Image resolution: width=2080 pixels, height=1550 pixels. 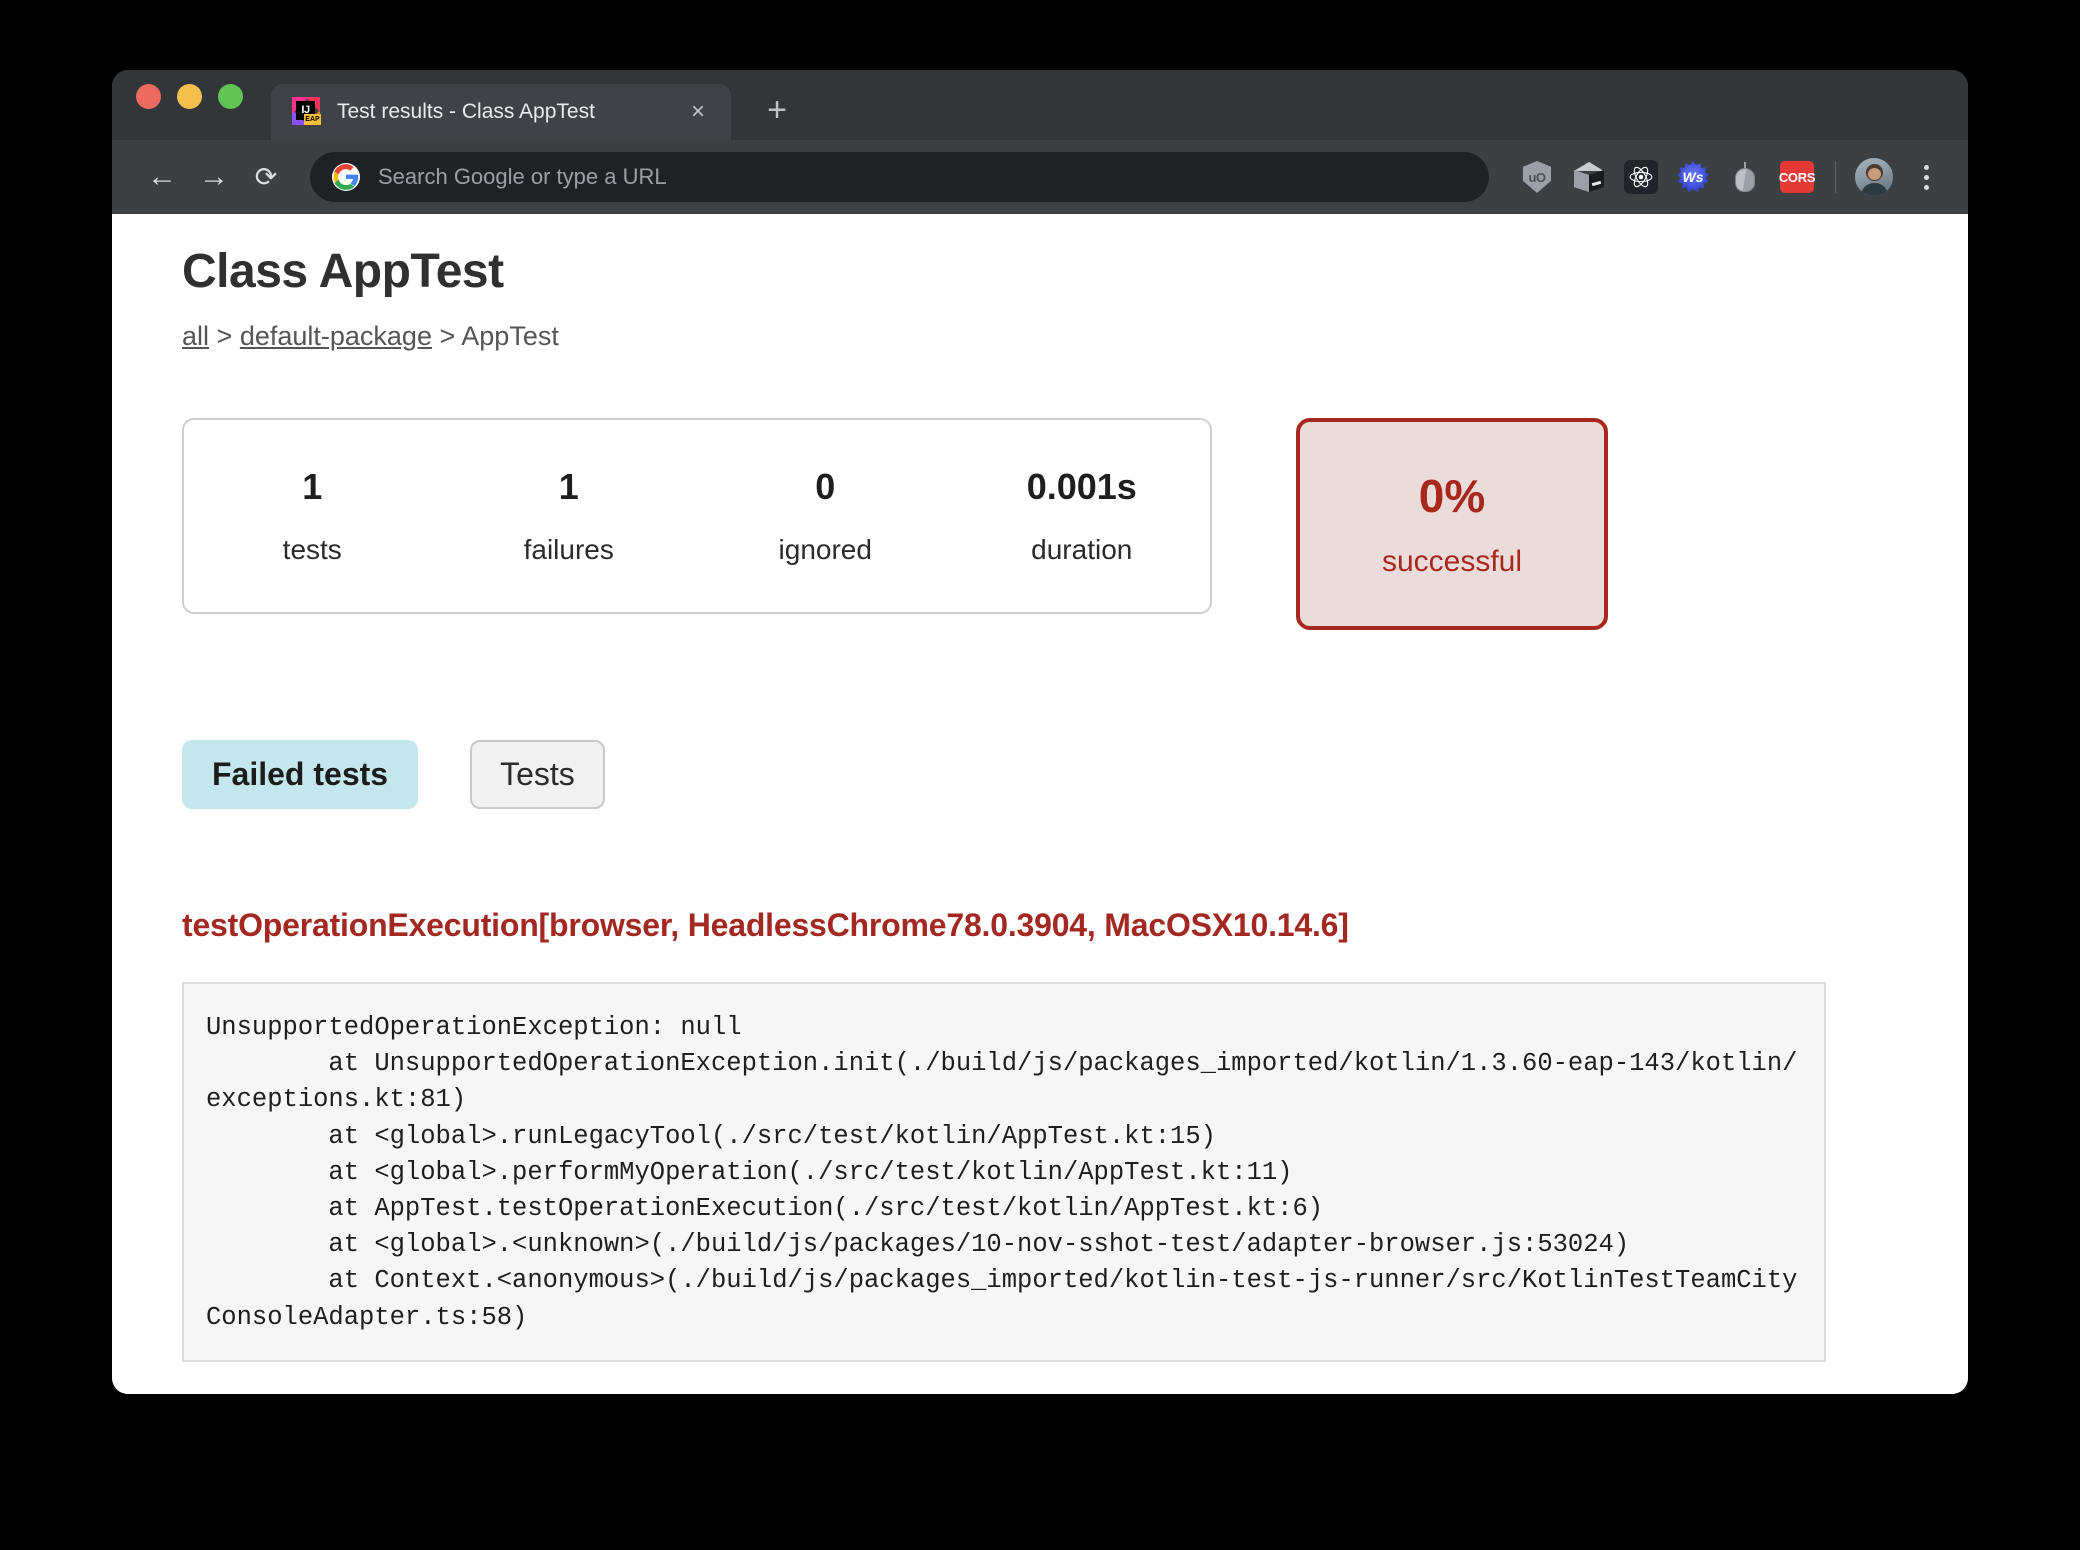 I want to click on breadcrumb-current: AppTest, so click(x=510, y=336).